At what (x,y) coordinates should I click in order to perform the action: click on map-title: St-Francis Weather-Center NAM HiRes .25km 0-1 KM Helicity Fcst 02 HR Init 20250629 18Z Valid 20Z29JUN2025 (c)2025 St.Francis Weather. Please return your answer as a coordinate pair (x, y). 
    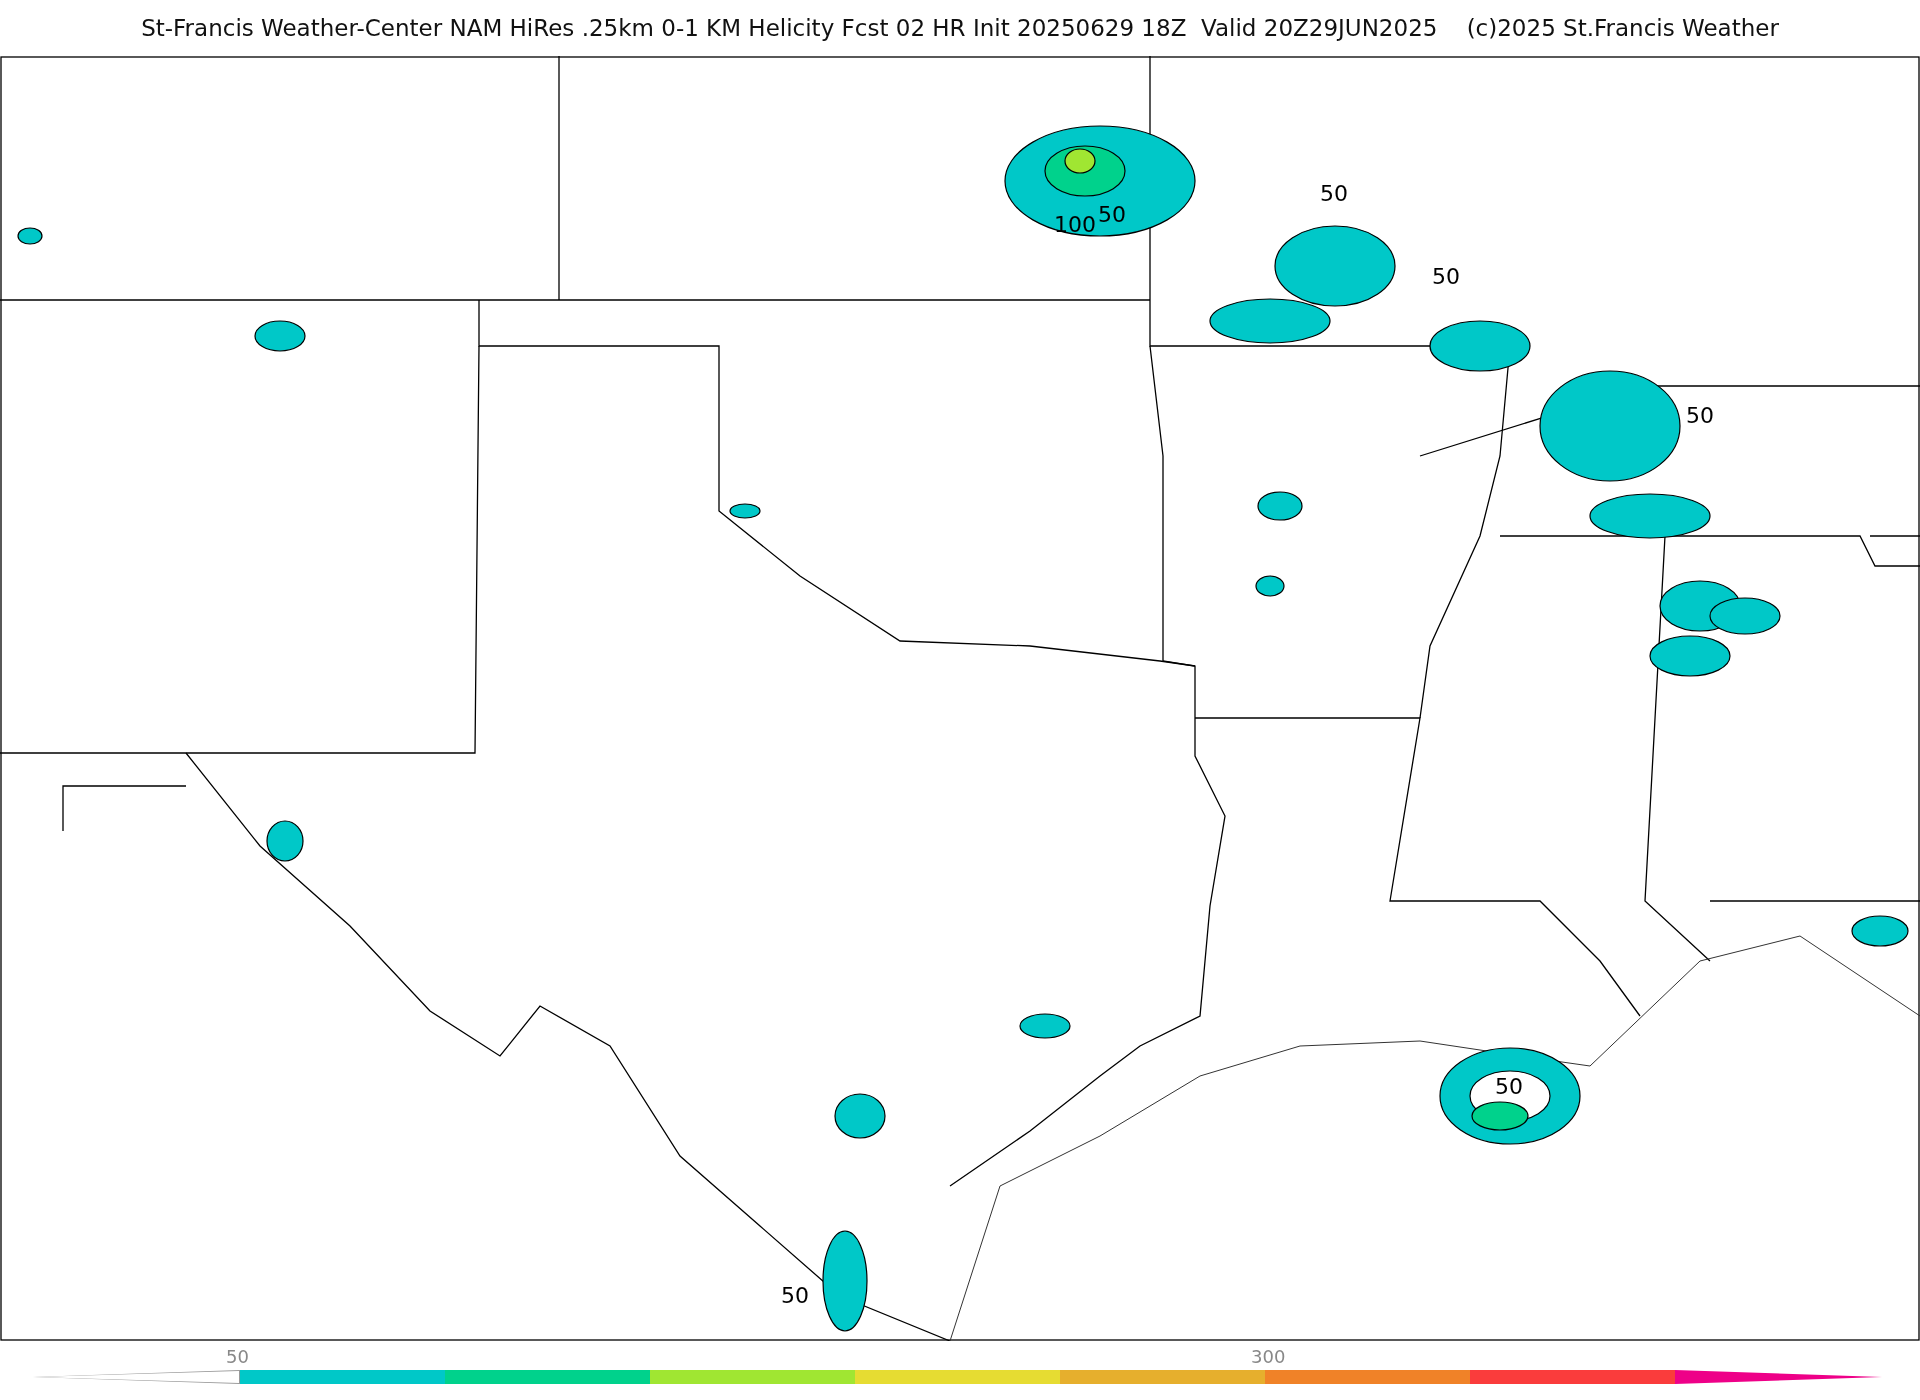
    Looking at the image, I should click on (960, 28).